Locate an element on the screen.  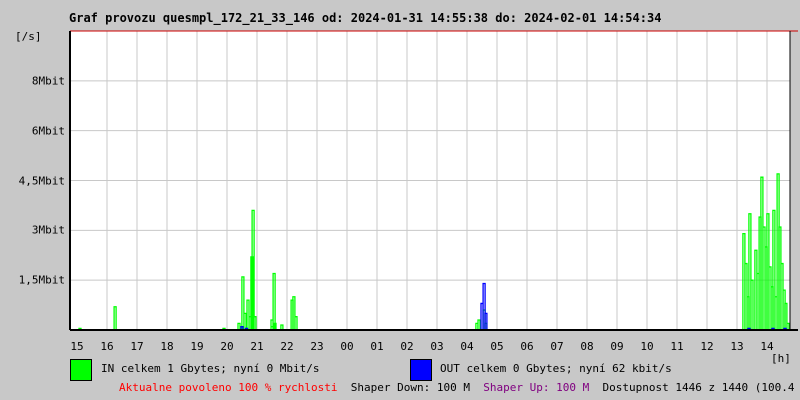
x-tick-label: 03 is located at coordinates (437, 346).